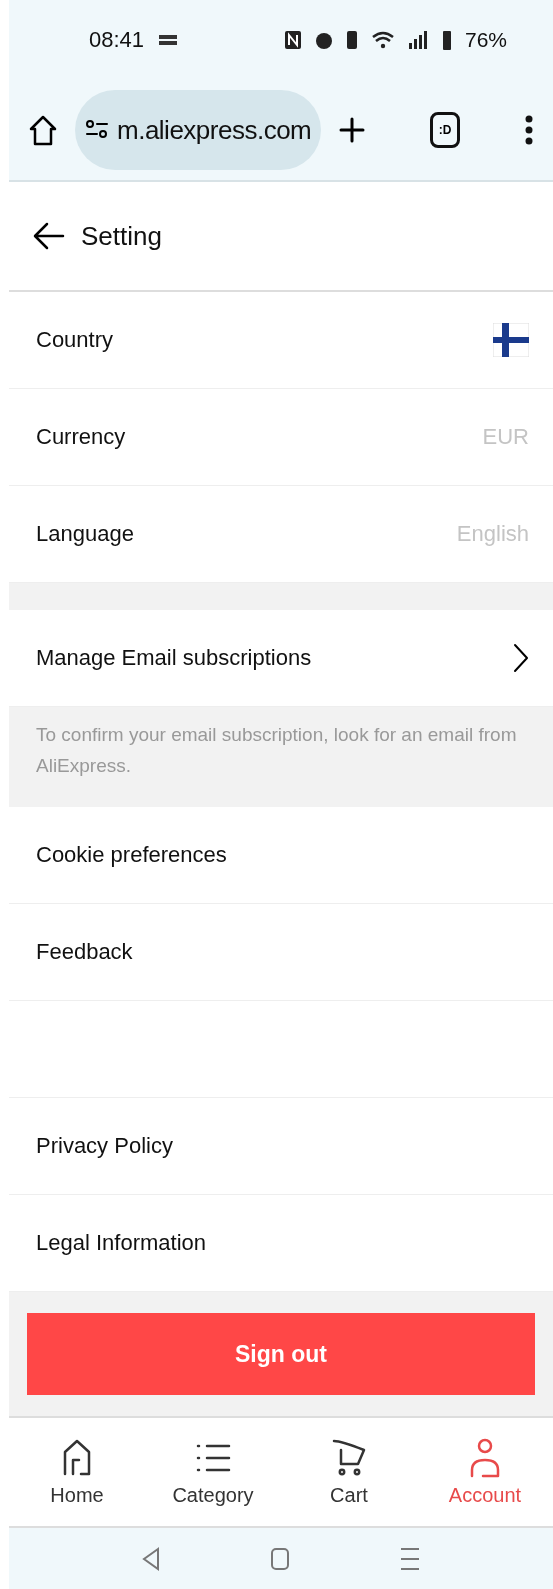 The width and height of the screenshot is (553, 1589). Describe the element at coordinates (85, 534) in the screenshot. I see `setting-label: Language` at that location.